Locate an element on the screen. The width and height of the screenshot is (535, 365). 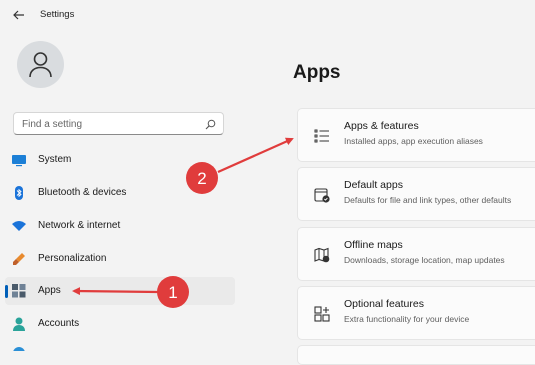
map-icon is located at coordinates (322, 255).